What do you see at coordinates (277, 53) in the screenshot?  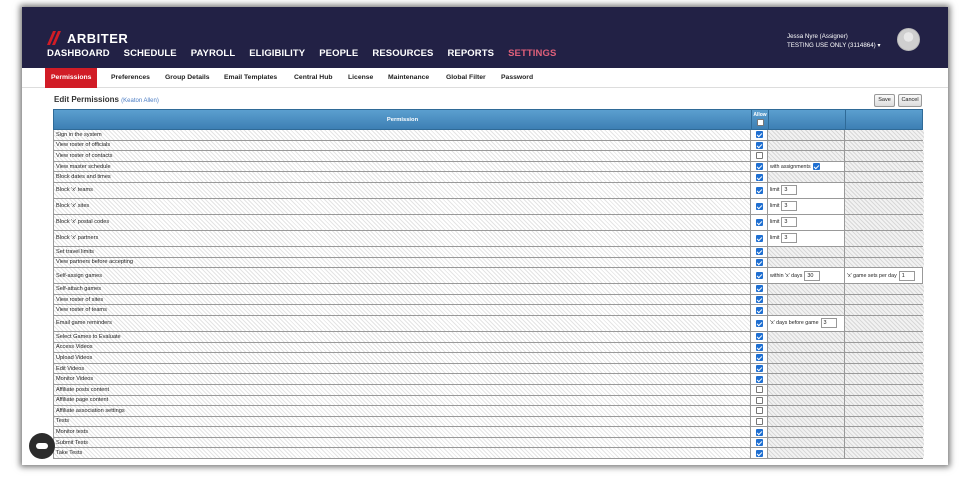 I see `nav-eligibility: ELIGIBILITY` at bounding box center [277, 53].